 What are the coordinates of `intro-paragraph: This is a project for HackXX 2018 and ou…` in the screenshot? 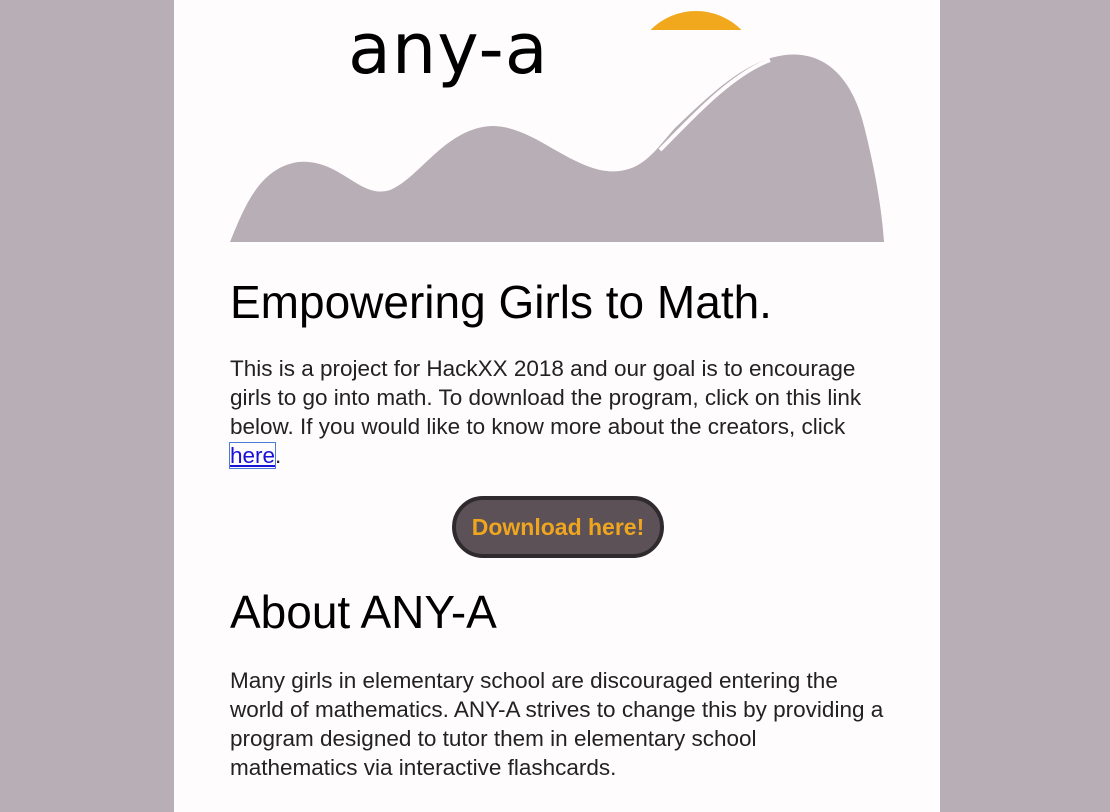 It's located at (559, 412).